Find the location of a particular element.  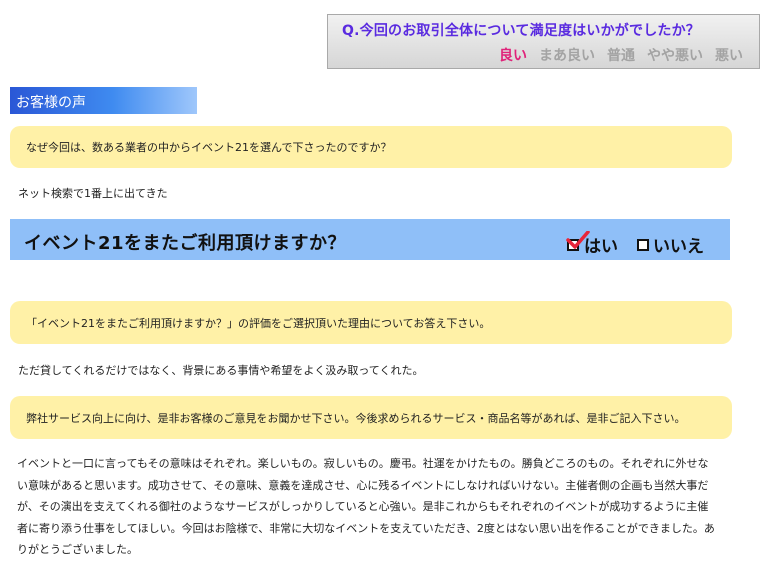

answer-1-text: ネット検索で1番上に出てきた is located at coordinates (93, 193).